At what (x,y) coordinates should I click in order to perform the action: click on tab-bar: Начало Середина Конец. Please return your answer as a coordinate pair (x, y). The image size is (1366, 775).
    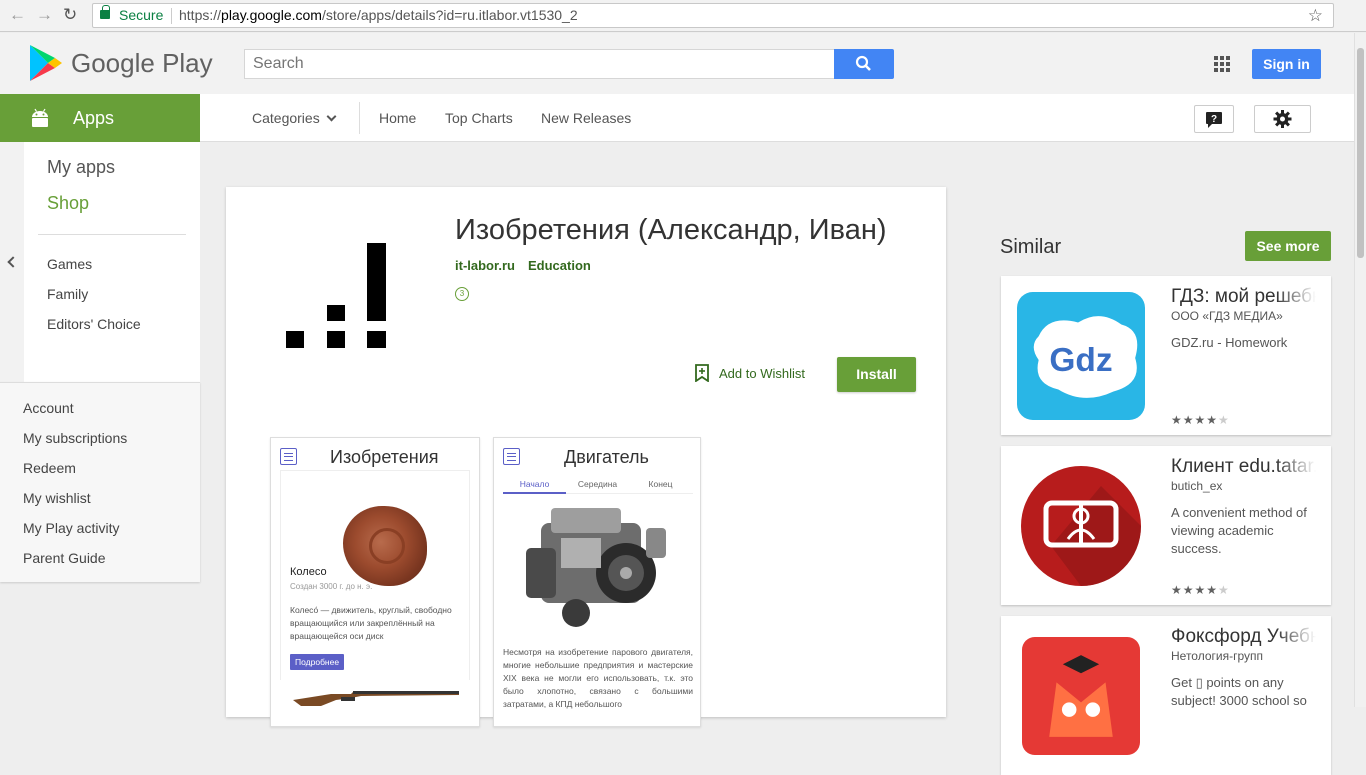
    Looking at the image, I should click on (598, 485).